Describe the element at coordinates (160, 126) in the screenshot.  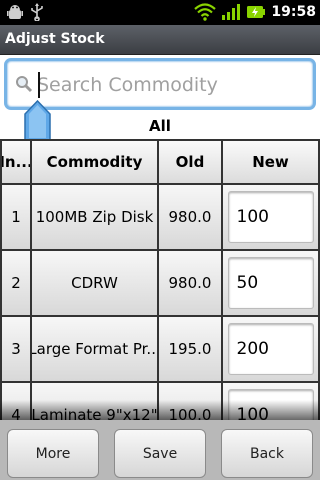
I see `filter-label: All` at that location.